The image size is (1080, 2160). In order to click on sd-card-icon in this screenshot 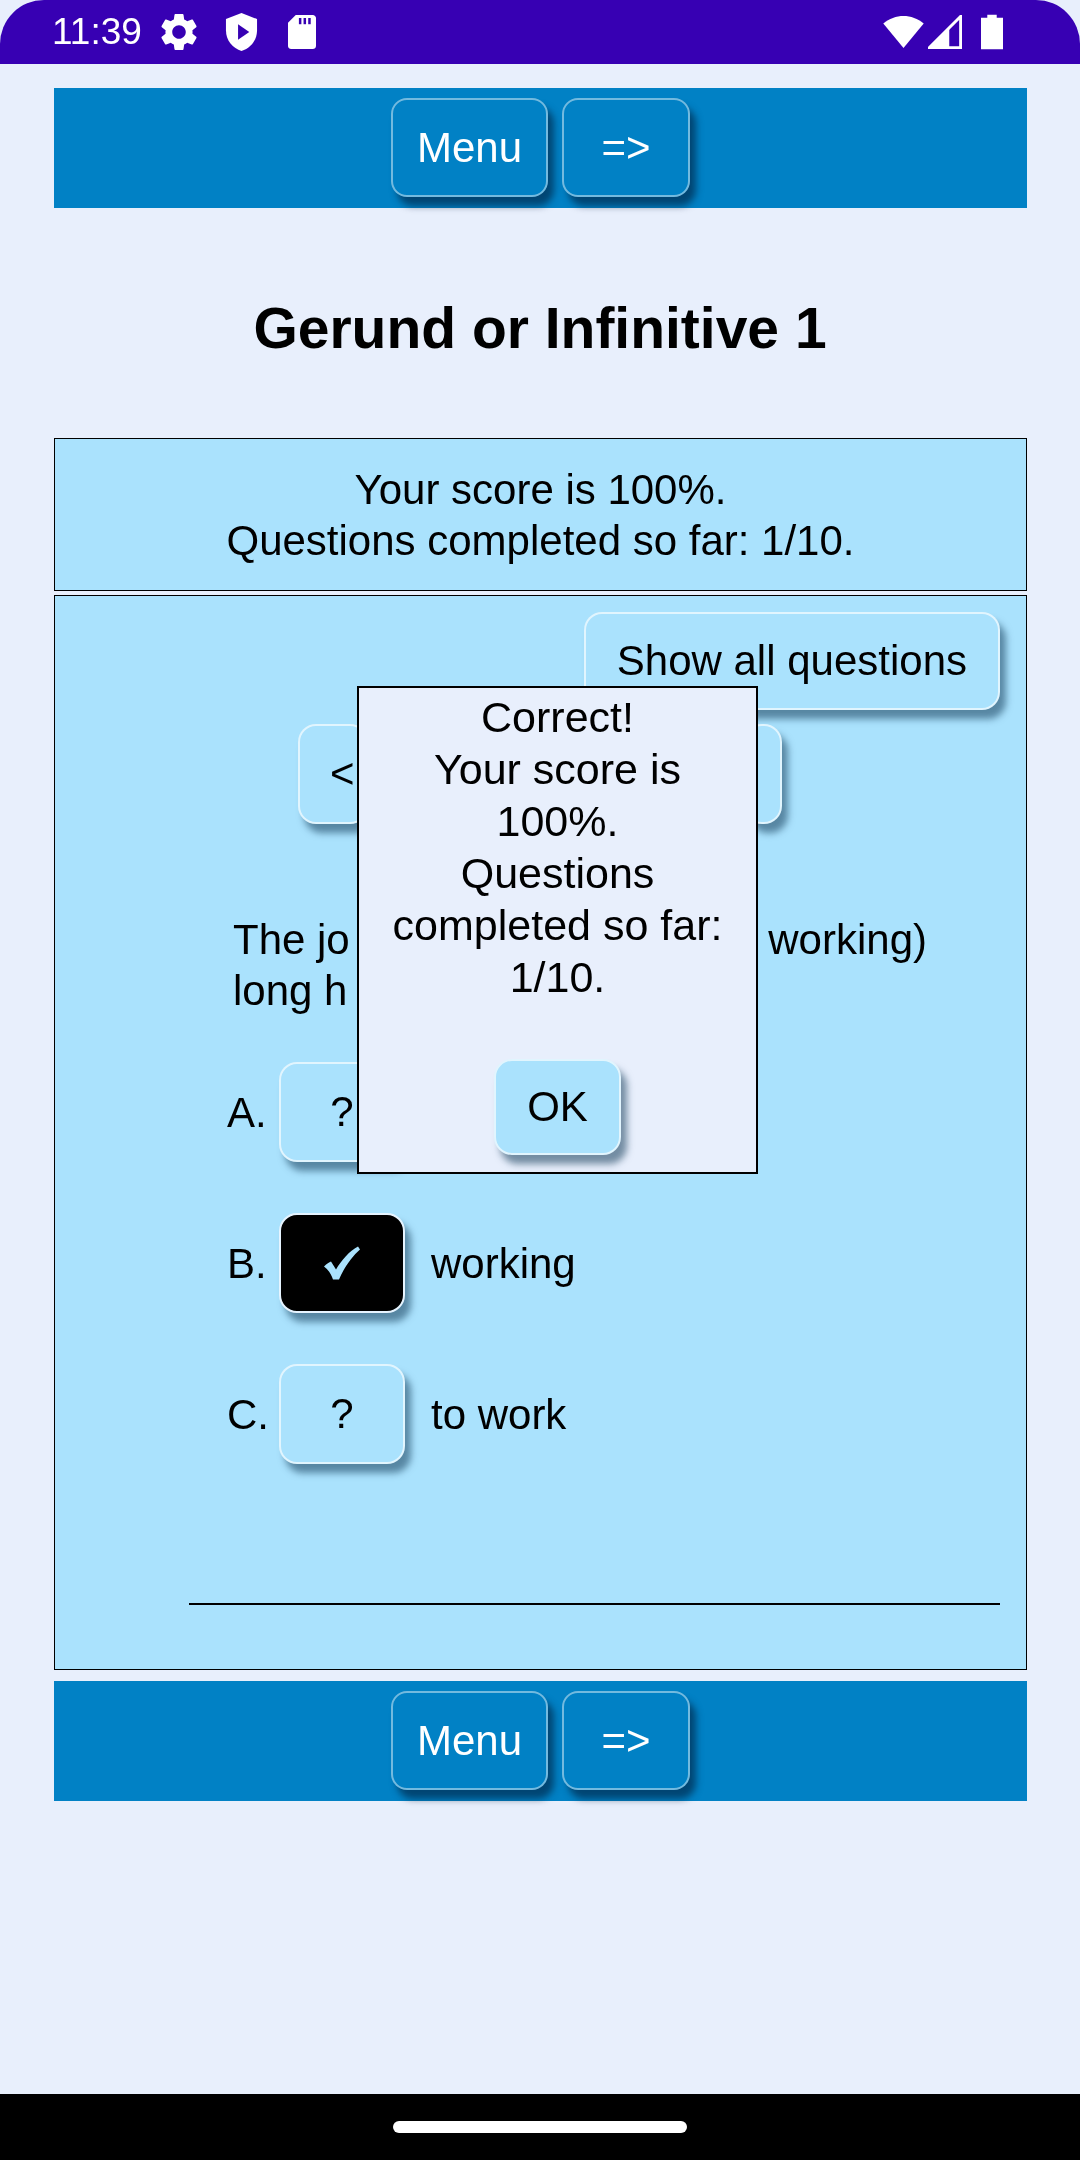, I will do `click(301, 32)`.